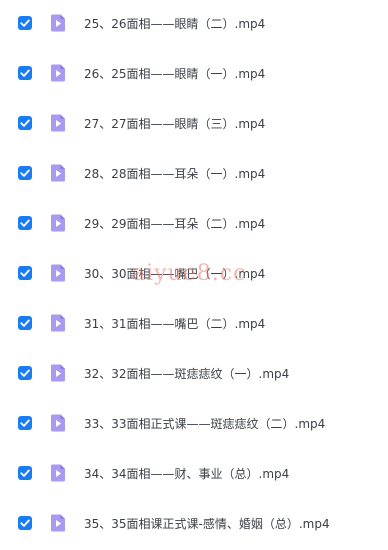  I want to click on file-name: 28、28面相——耳朵（一）.mp4, so click(174, 174).